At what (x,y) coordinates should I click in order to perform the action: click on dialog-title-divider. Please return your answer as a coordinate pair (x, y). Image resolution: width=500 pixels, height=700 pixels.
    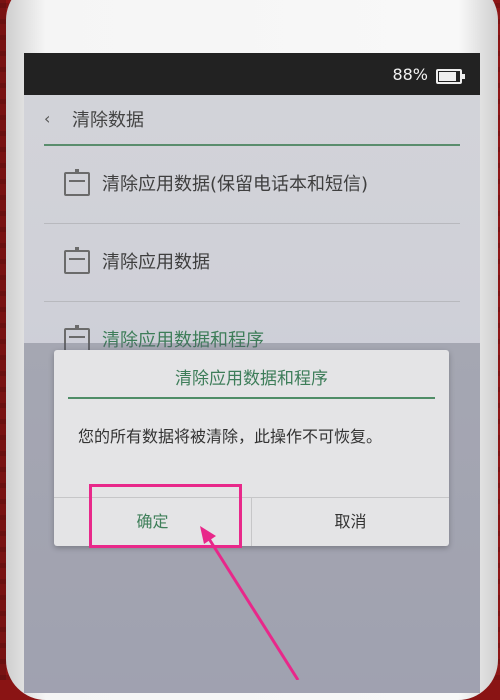
    Looking at the image, I should click on (251, 398).